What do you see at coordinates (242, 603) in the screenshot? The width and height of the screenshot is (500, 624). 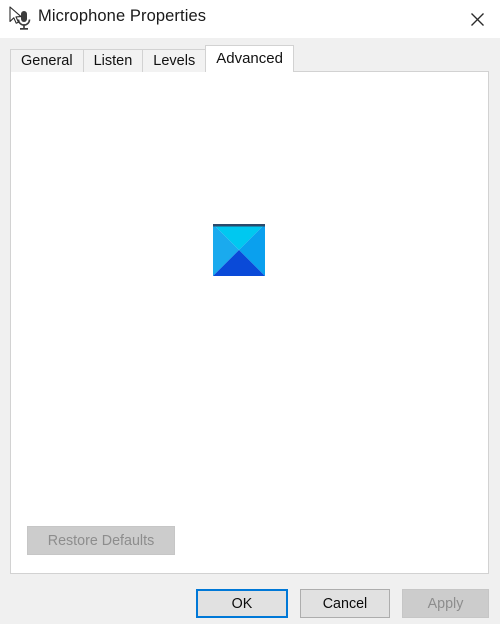 I see `ok-button: OK` at bounding box center [242, 603].